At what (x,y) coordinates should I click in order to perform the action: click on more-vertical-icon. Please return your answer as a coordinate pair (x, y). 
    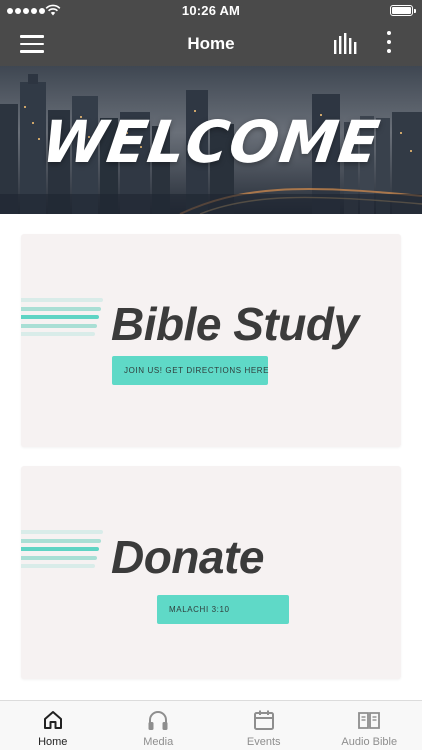
    Looking at the image, I should click on (389, 44).